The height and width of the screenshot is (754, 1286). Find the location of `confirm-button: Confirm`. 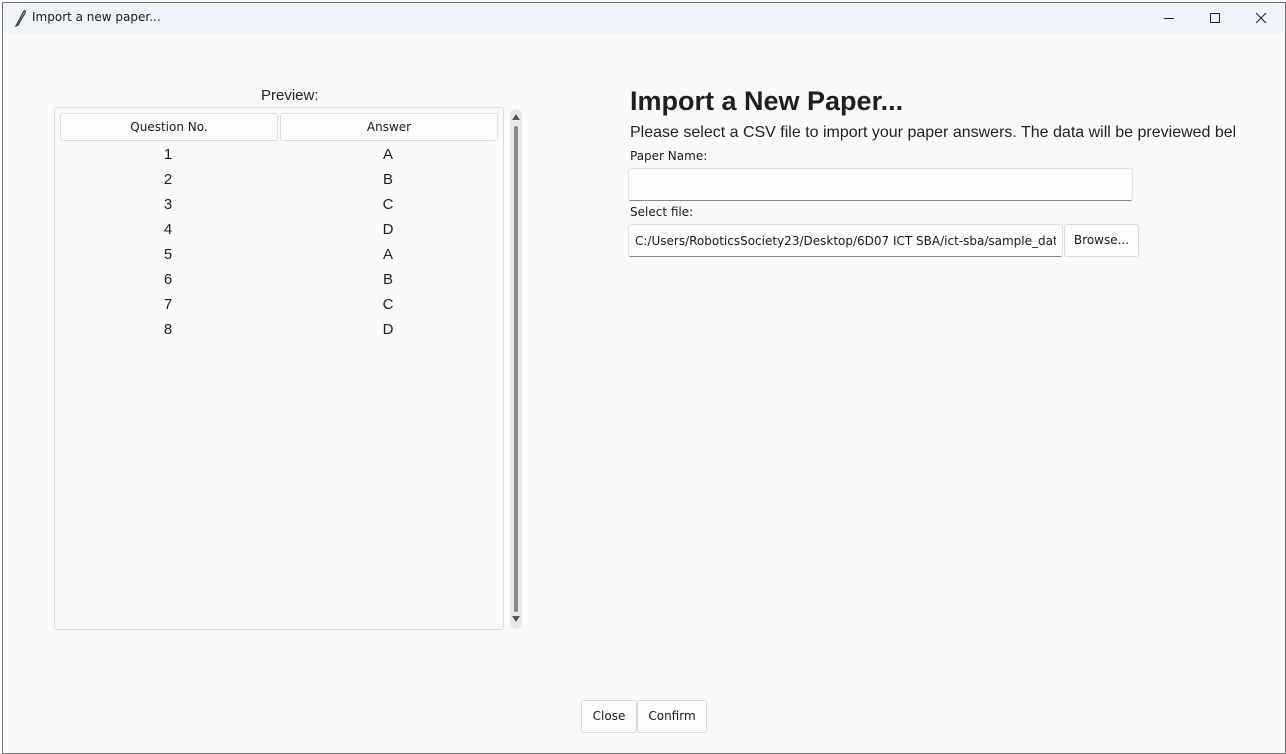

confirm-button: Confirm is located at coordinates (672, 716).